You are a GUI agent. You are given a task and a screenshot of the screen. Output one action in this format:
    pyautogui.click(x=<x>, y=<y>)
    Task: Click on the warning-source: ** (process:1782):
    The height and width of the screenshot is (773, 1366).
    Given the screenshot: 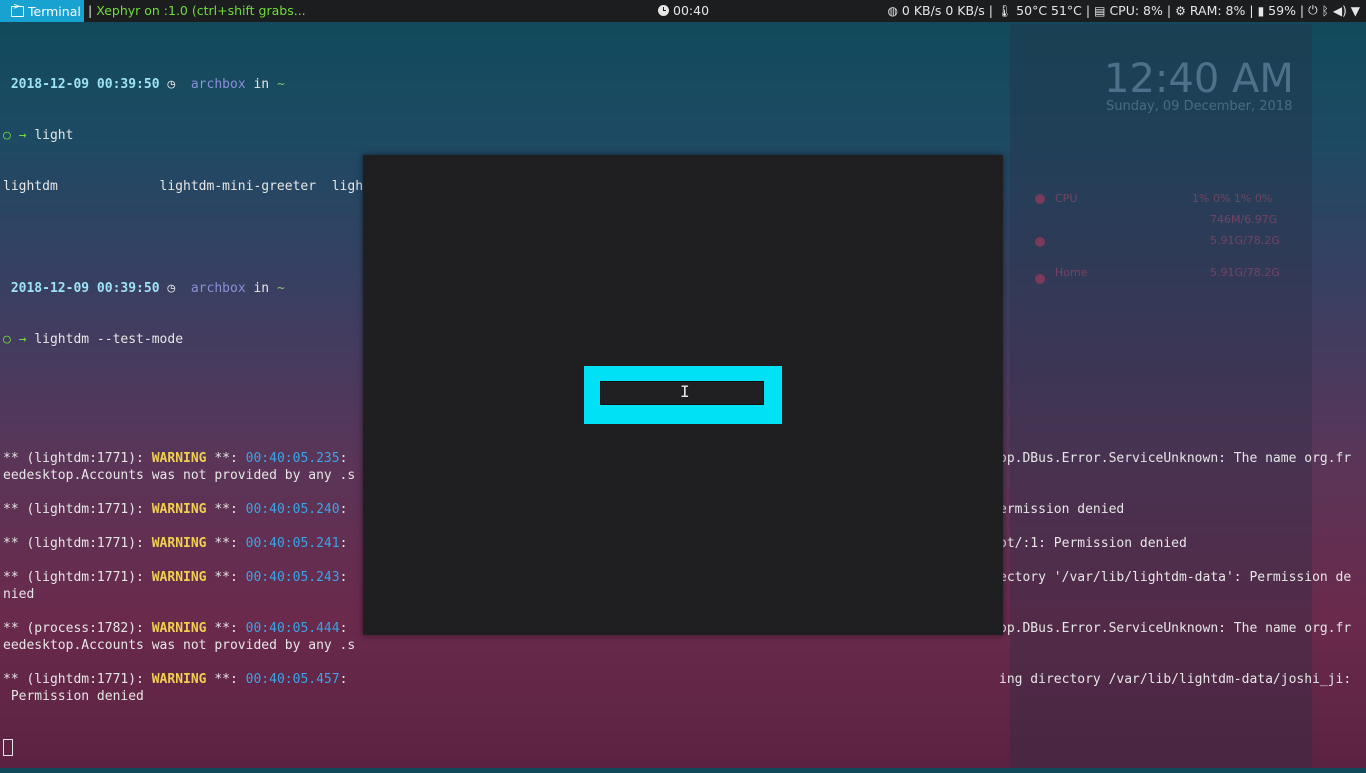 What is the action you would take?
    pyautogui.click(x=77, y=628)
    